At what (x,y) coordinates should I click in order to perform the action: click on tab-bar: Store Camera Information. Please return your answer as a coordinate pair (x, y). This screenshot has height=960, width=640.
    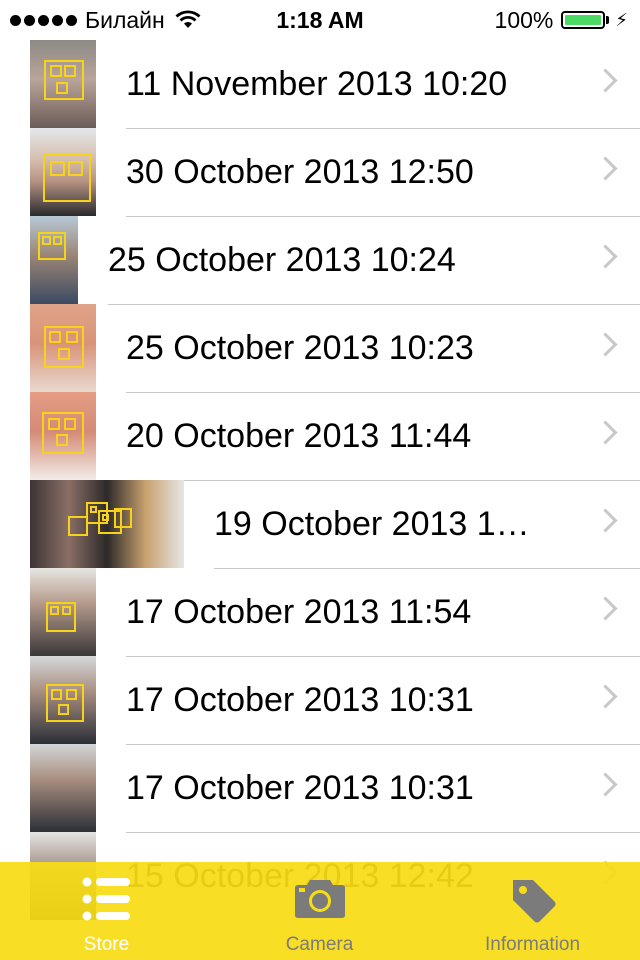
    Looking at the image, I should click on (320, 911).